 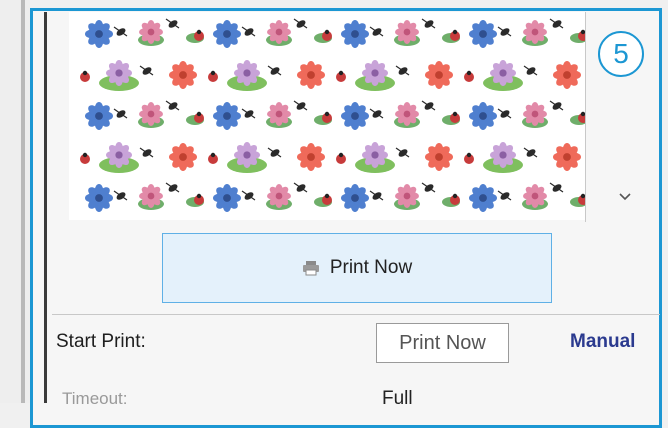 What do you see at coordinates (621, 54) in the screenshot?
I see `step-number-badge: 5` at bounding box center [621, 54].